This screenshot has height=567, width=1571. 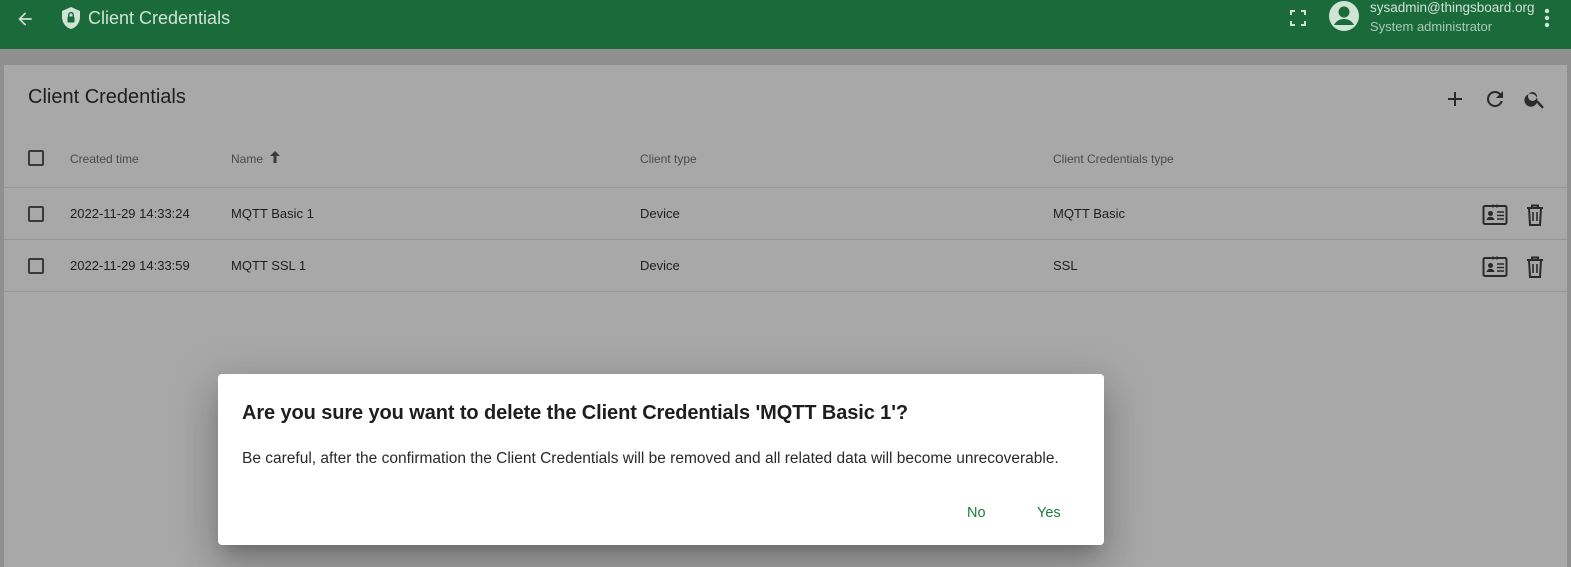 What do you see at coordinates (247, 159) in the screenshot?
I see `column-header-name: Name` at bounding box center [247, 159].